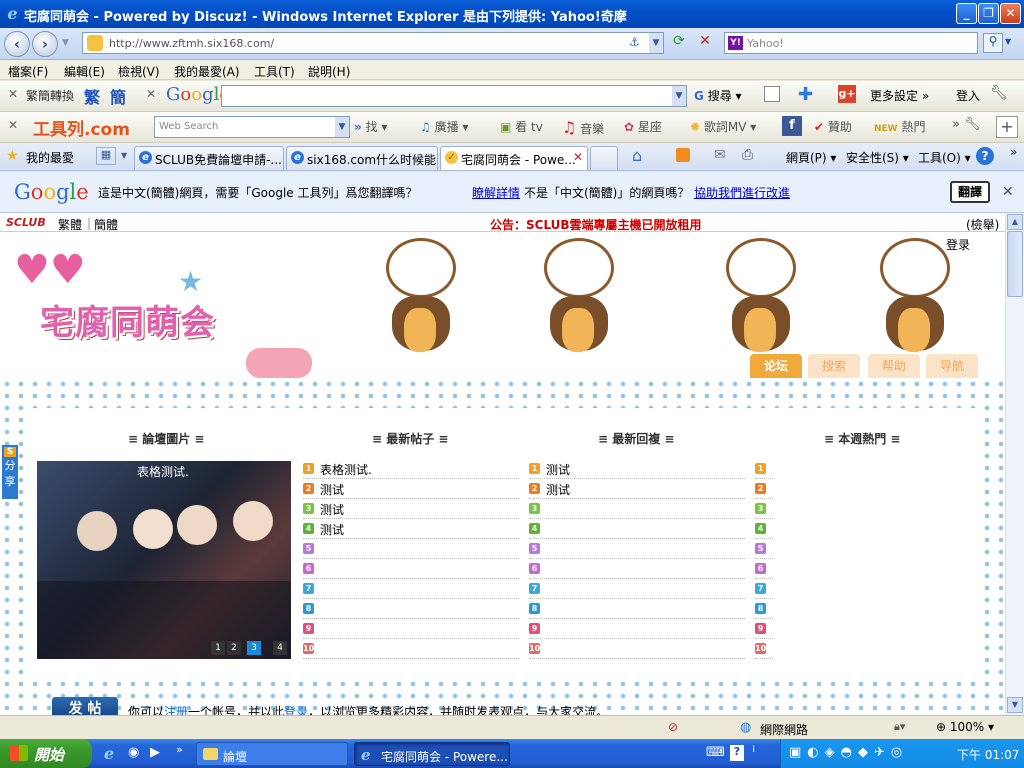  Describe the element at coordinates (877, 157) in the screenshot. I see `safety-menu: 安全性(S) ▾` at that location.